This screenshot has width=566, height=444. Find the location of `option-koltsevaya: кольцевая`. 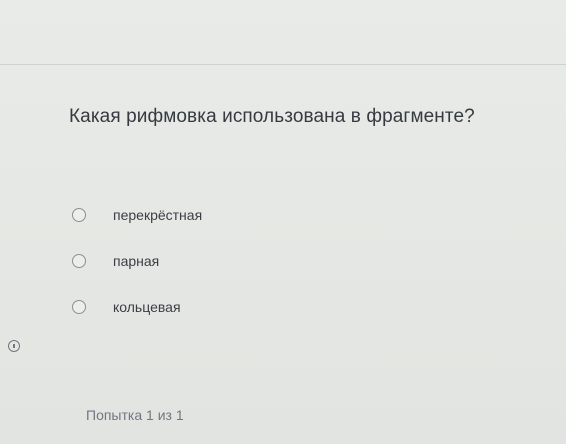

option-koltsevaya: кольцевая is located at coordinates (202, 307).